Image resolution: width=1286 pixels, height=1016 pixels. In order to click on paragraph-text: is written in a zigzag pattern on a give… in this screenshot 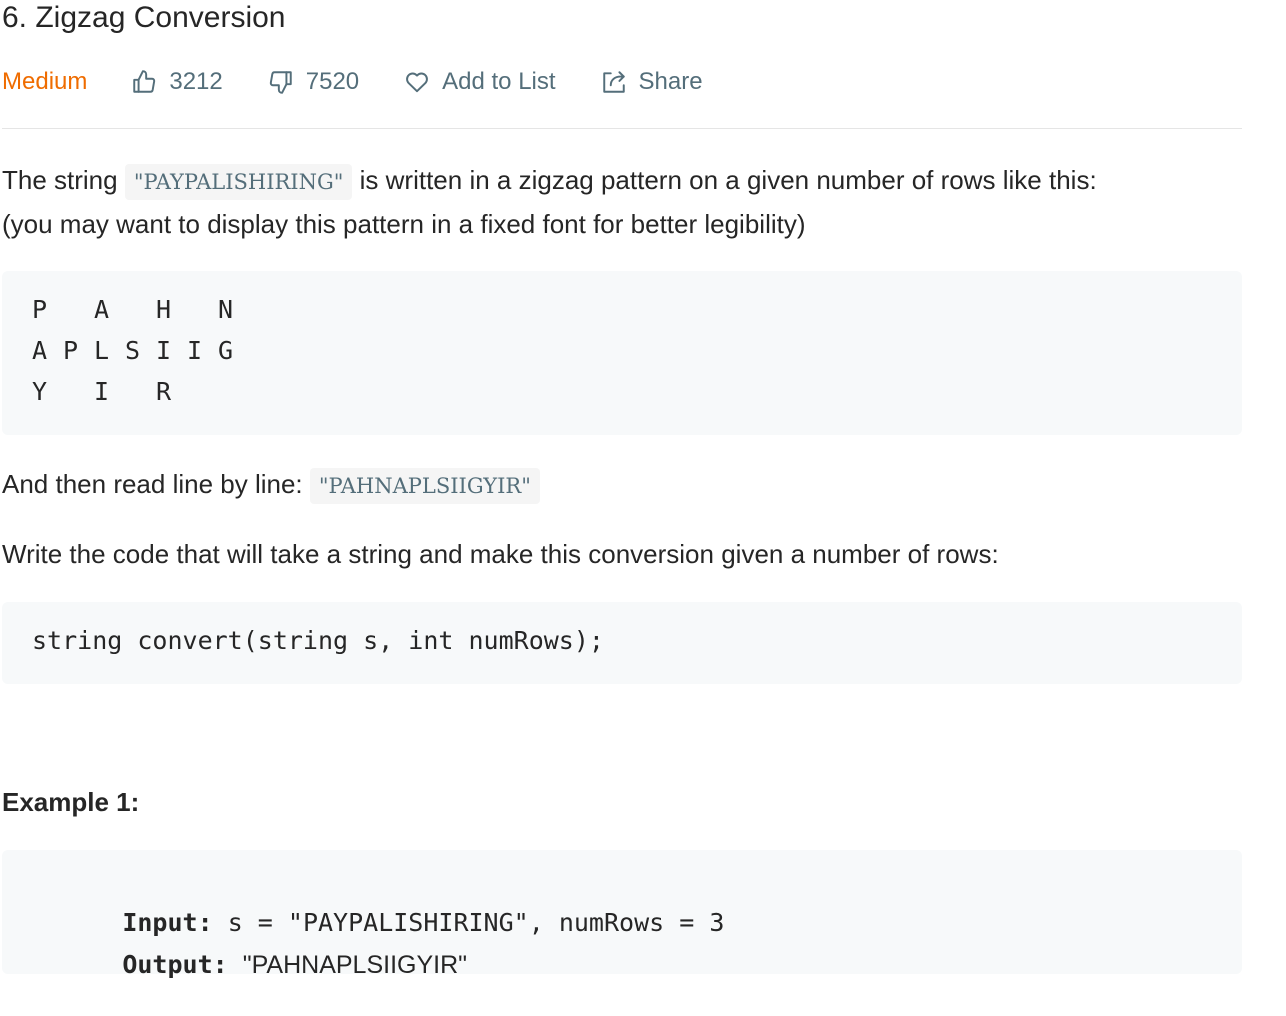, I will do `click(728, 180)`.